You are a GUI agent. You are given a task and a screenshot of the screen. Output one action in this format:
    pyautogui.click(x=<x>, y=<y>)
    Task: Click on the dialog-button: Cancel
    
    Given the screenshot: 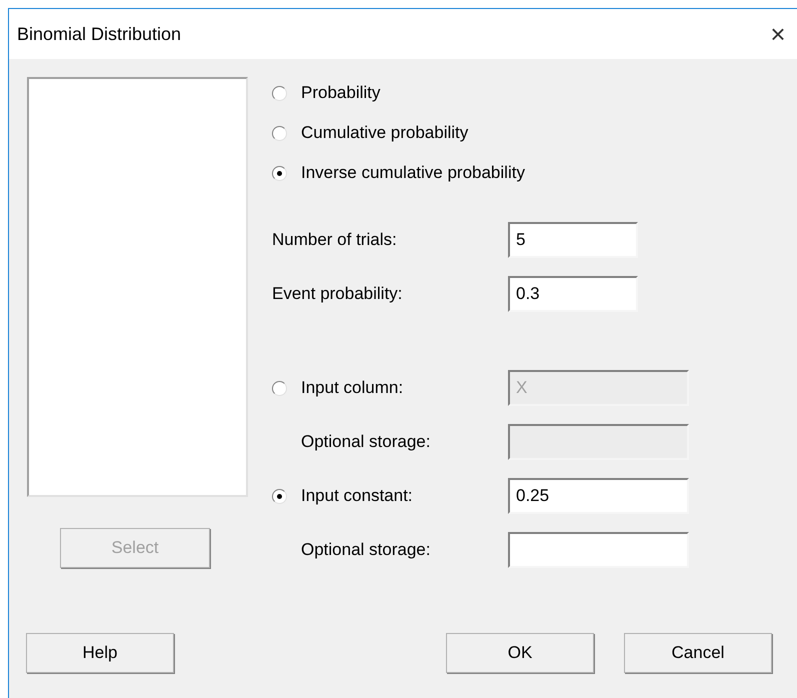 What is the action you would take?
    pyautogui.click(x=698, y=653)
    